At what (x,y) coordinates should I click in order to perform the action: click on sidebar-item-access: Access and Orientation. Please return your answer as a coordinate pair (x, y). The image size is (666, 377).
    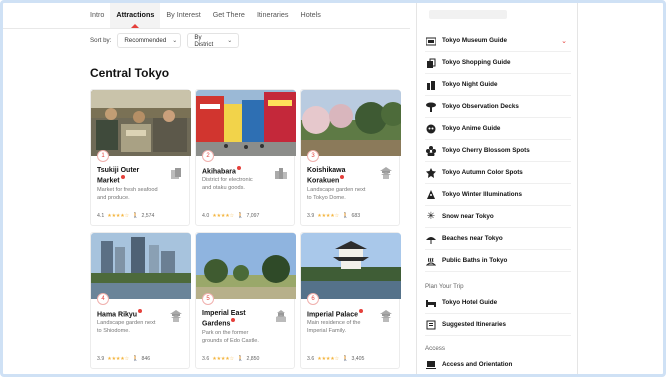
    Looking at the image, I should click on (498, 365).